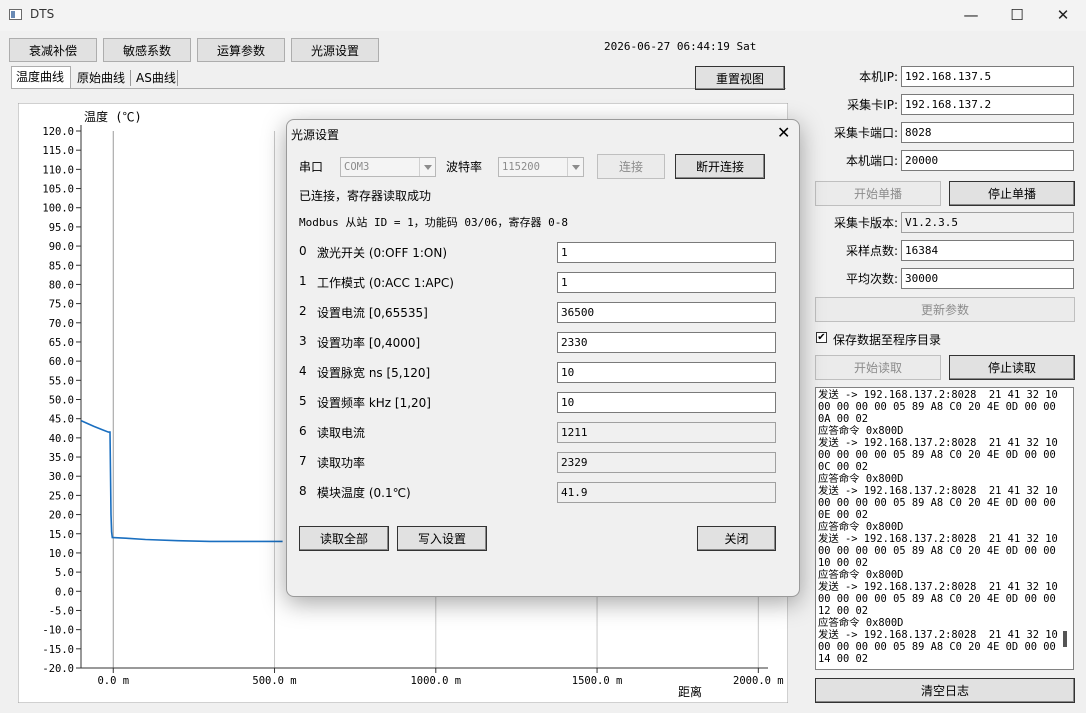 The image size is (1086, 713). I want to click on local-port-field: 20000, so click(987, 160).